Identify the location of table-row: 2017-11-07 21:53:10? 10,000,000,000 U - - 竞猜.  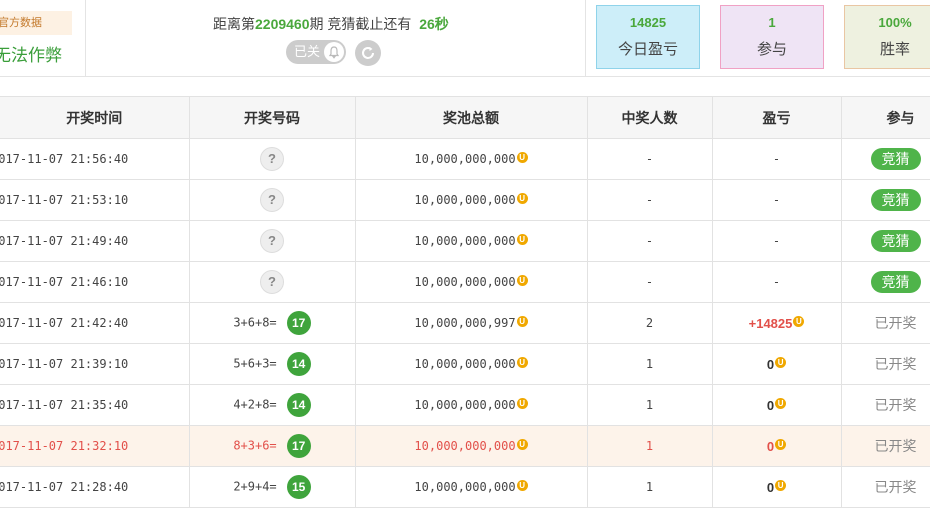
(465, 200).